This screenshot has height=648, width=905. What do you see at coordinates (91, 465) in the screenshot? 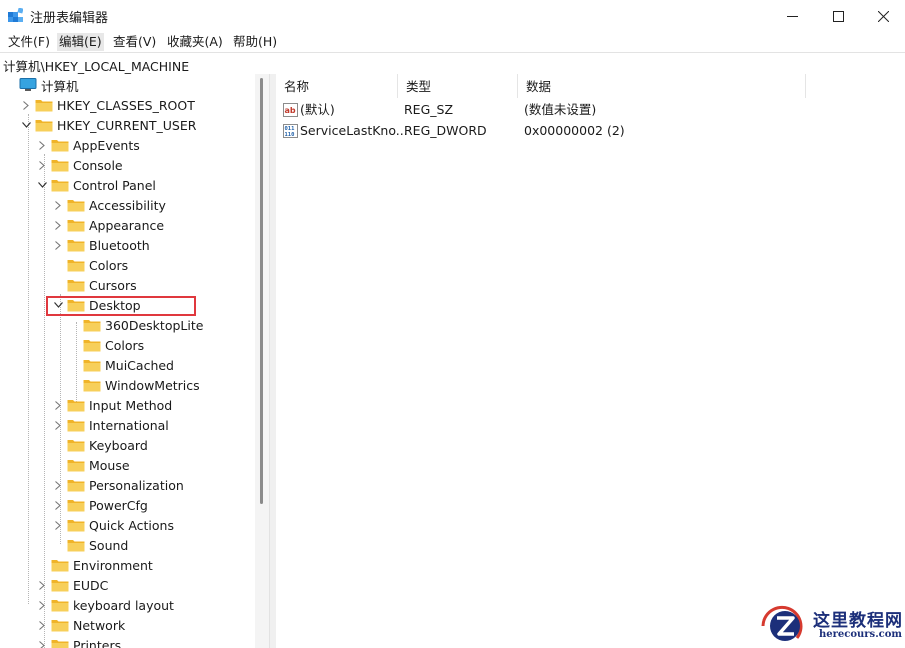
I see `tree-node: Mouse` at bounding box center [91, 465].